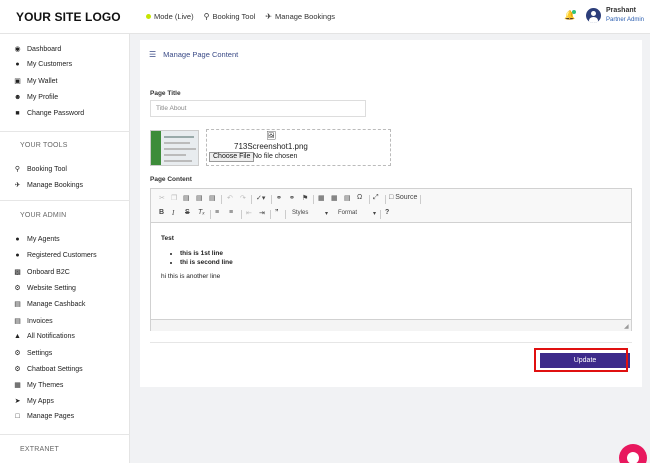 The height and width of the screenshot is (463, 650). I want to click on user-icon: ☻, so click(18, 97).